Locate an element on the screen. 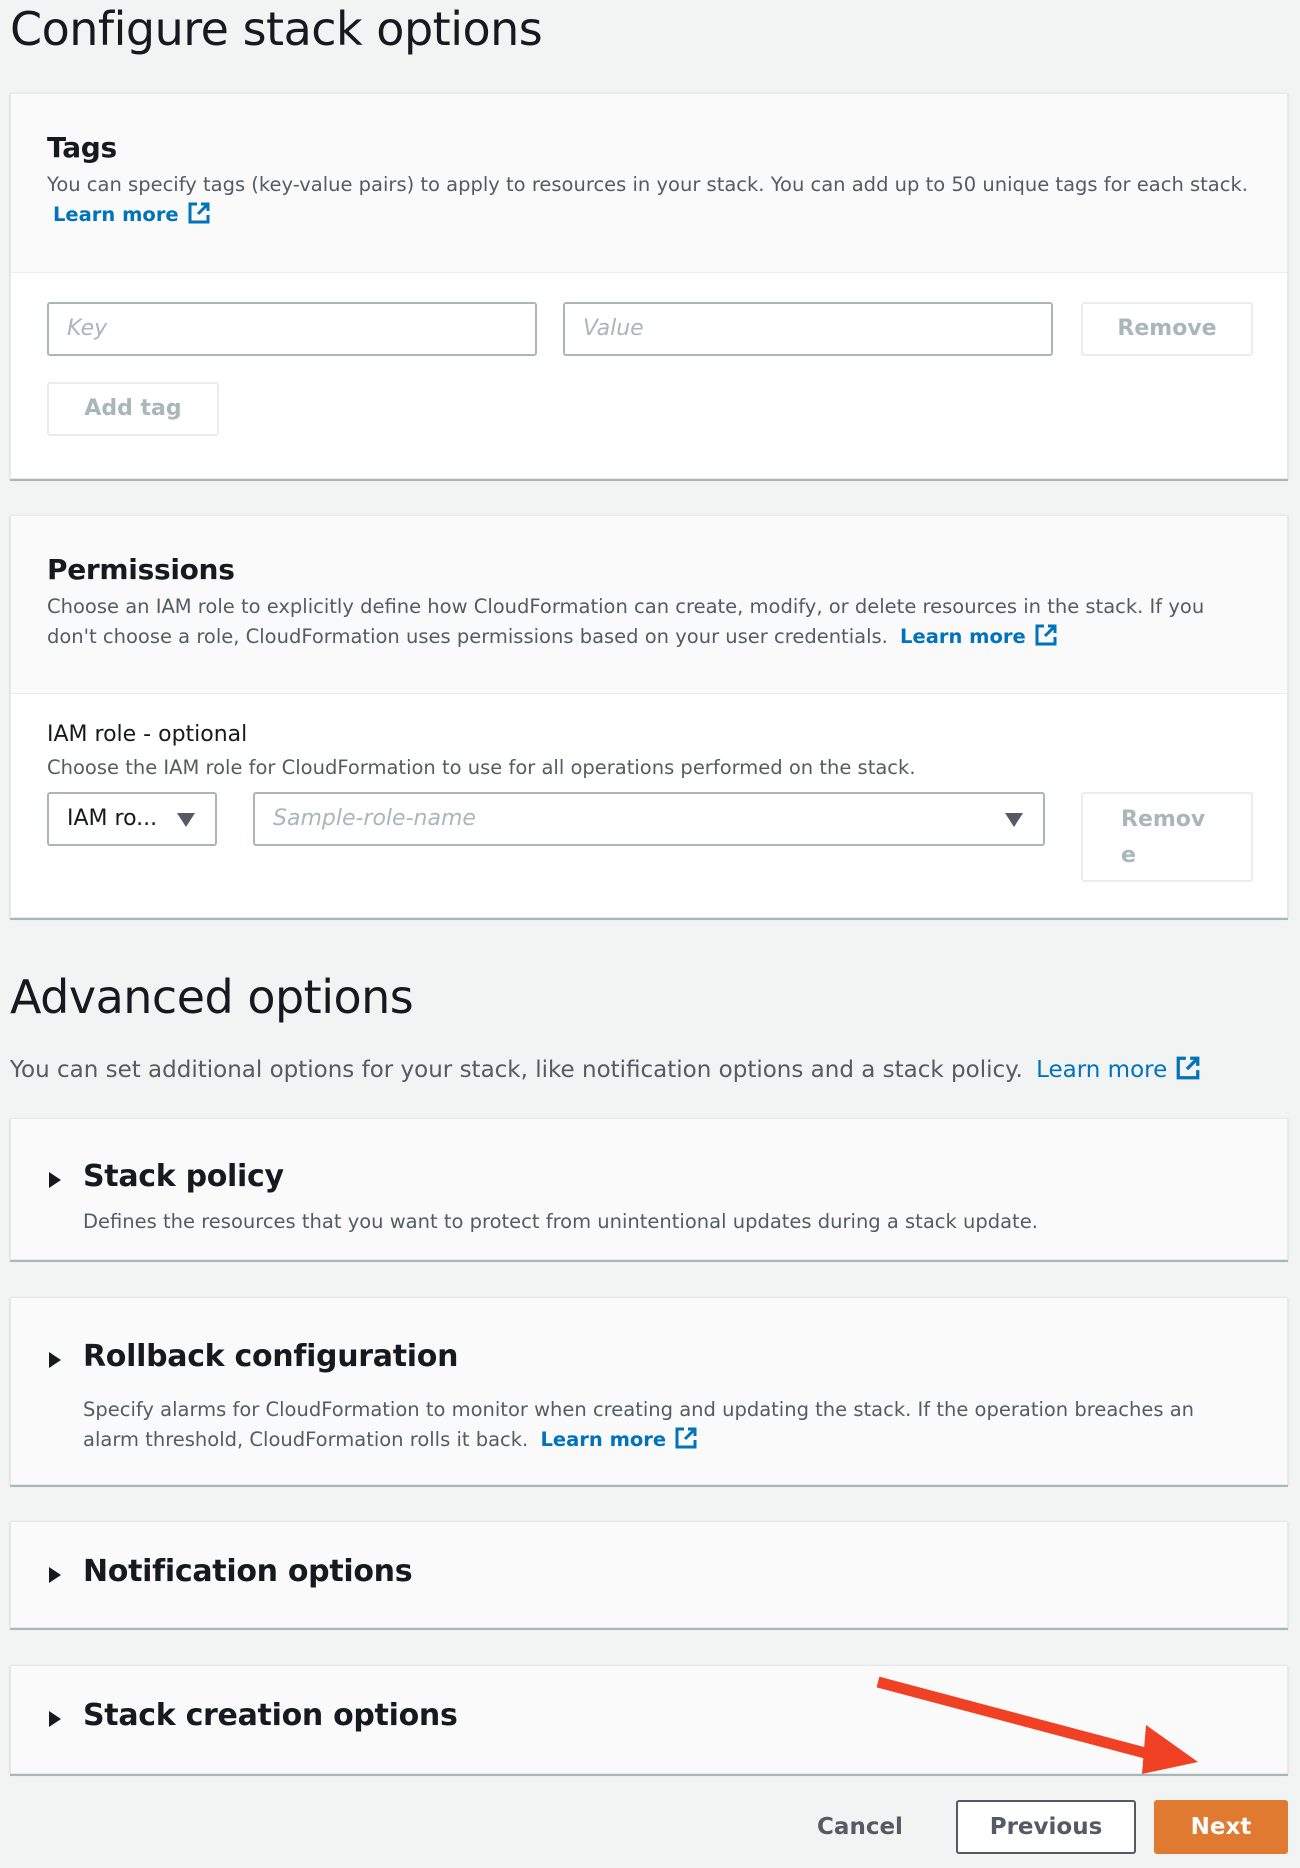  notification-options-title: Notification options is located at coordinates (248, 1571).